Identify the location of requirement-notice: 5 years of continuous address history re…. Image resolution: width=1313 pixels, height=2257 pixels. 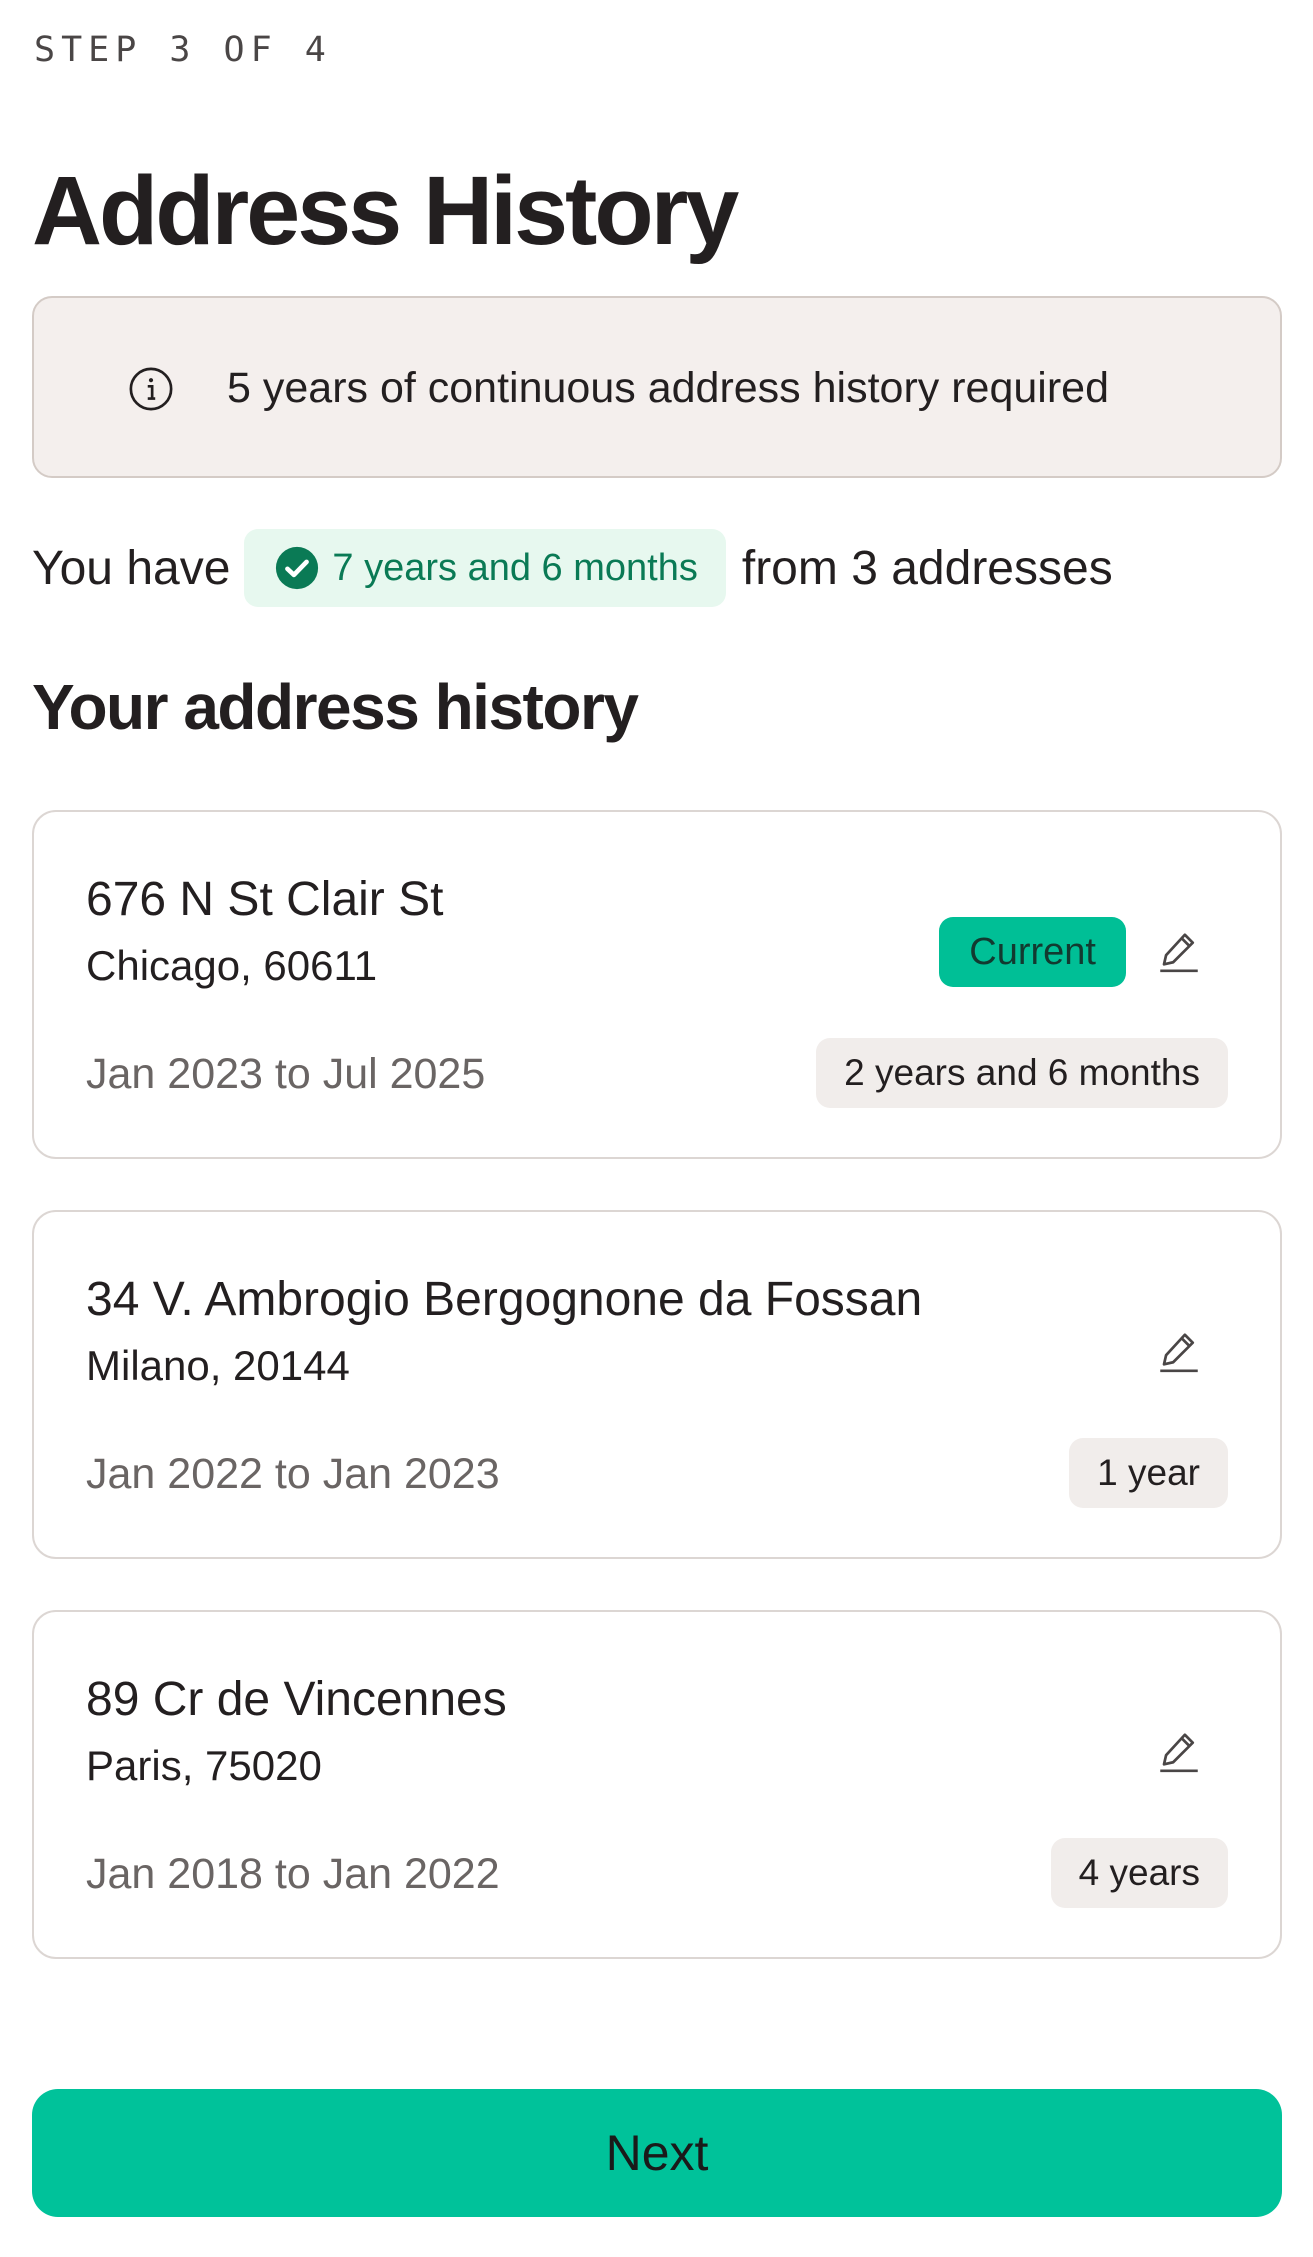
(657, 387).